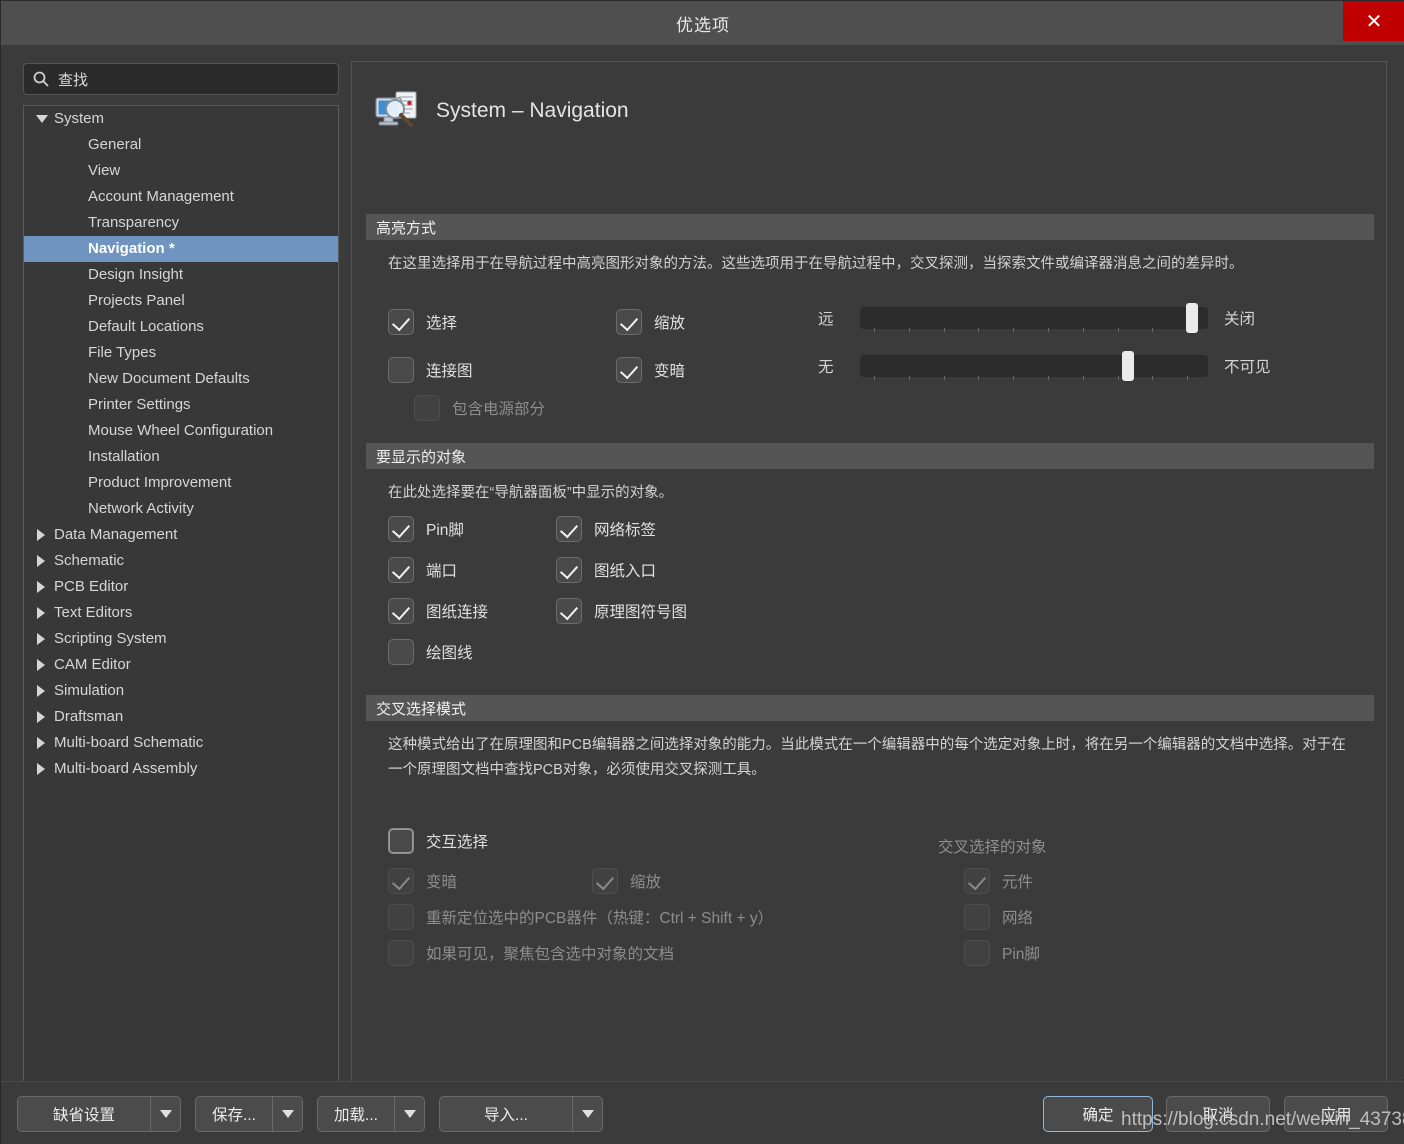 This screenshot has width=1404, height=1144. What do you see at coordinates (998, 917) in the screenshot?
I see `checkbox-net: 网络` at bounding box center [998, 917].